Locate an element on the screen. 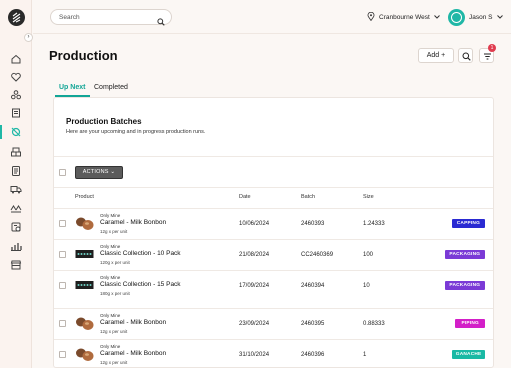 The image size is (511, 368). product-name: Classic Collection - 10 Pack is located at coordinates (140, 253).